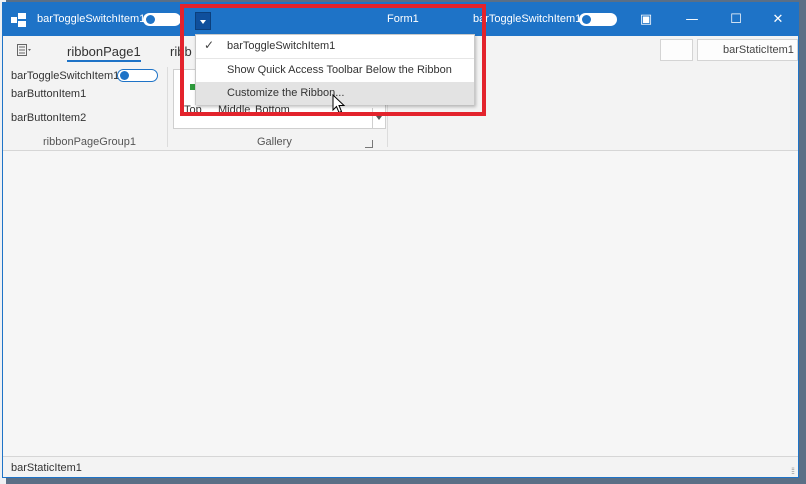  I want to click on maximize-icon: ☐, so click(736, 19).